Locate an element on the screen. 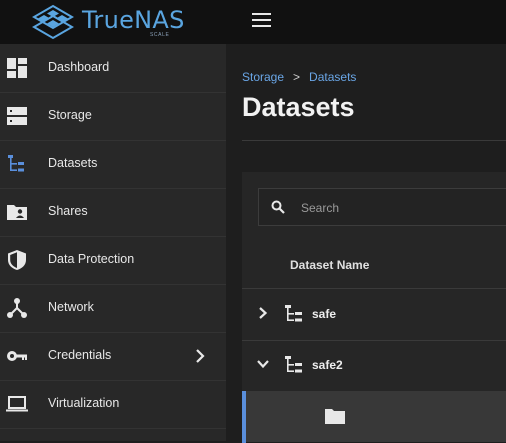 The height and width of the screenshot is (443, 506). sidebar-item-label: Datasets is located at coordinates (73, 163).